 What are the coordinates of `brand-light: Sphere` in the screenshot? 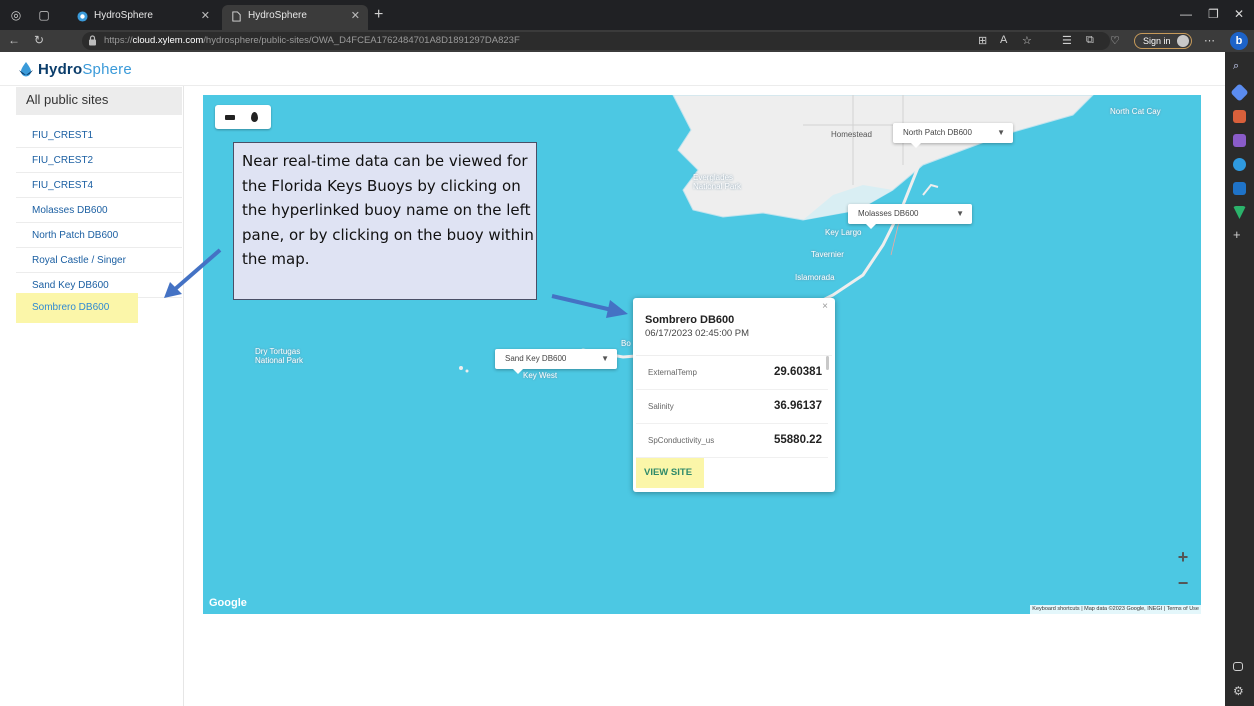 It's located at (107, 69).